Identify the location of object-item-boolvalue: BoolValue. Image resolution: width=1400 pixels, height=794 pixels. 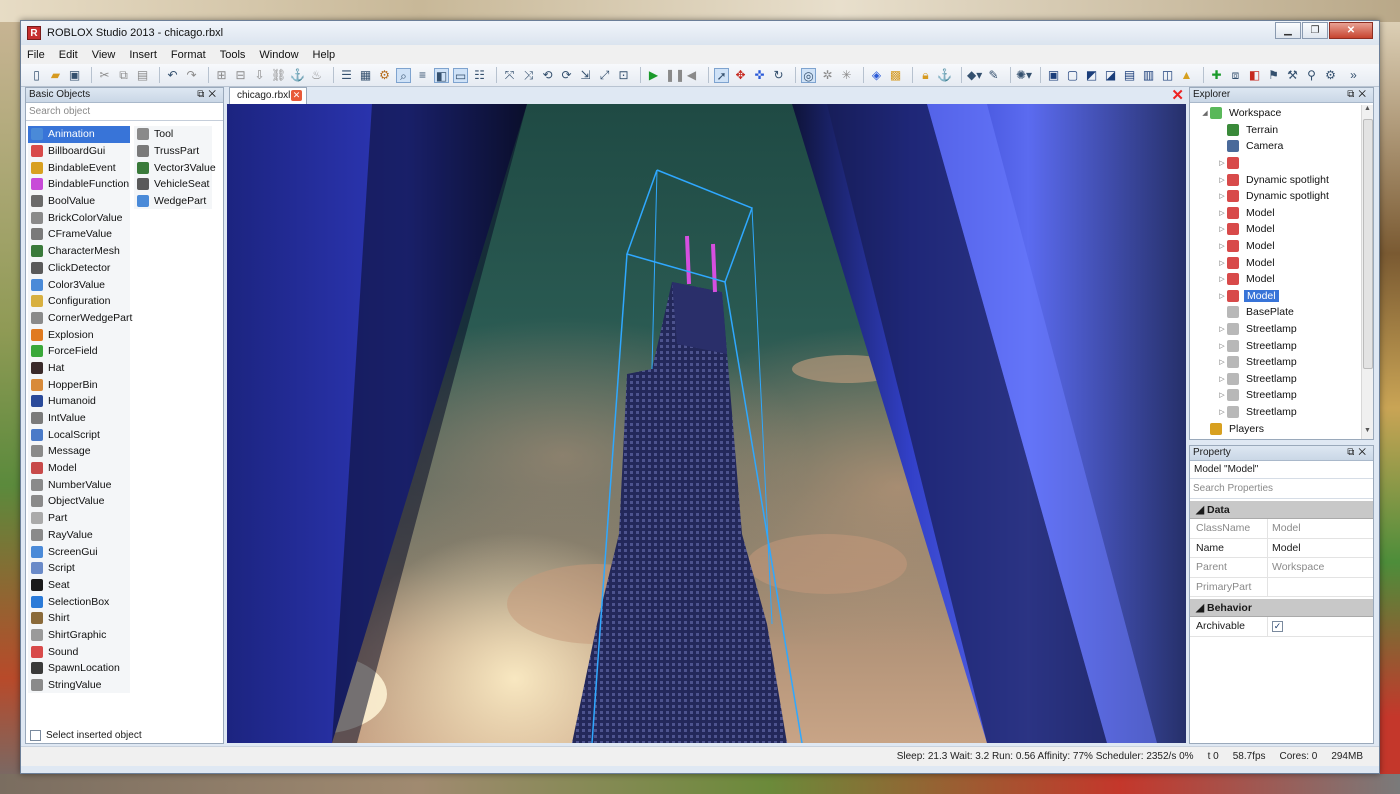
(79, 201).